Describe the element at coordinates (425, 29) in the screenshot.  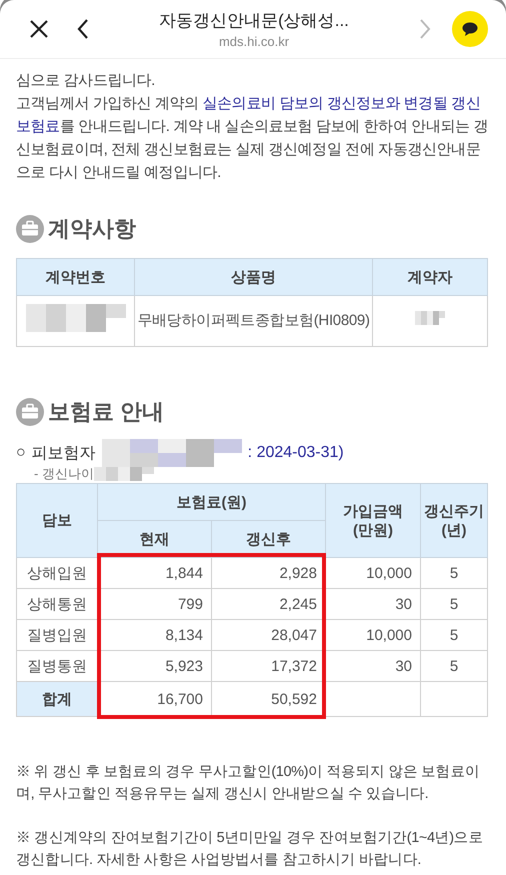
I see `forward-icon` at that location.